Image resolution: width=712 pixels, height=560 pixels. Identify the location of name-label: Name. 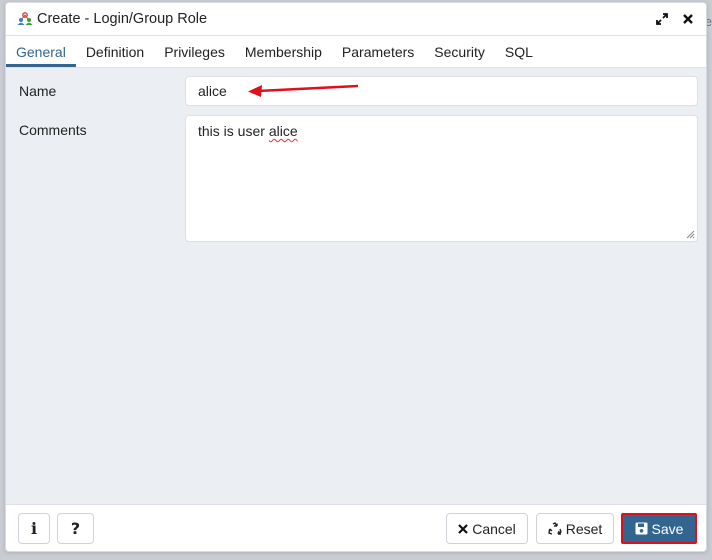
(38, 91).